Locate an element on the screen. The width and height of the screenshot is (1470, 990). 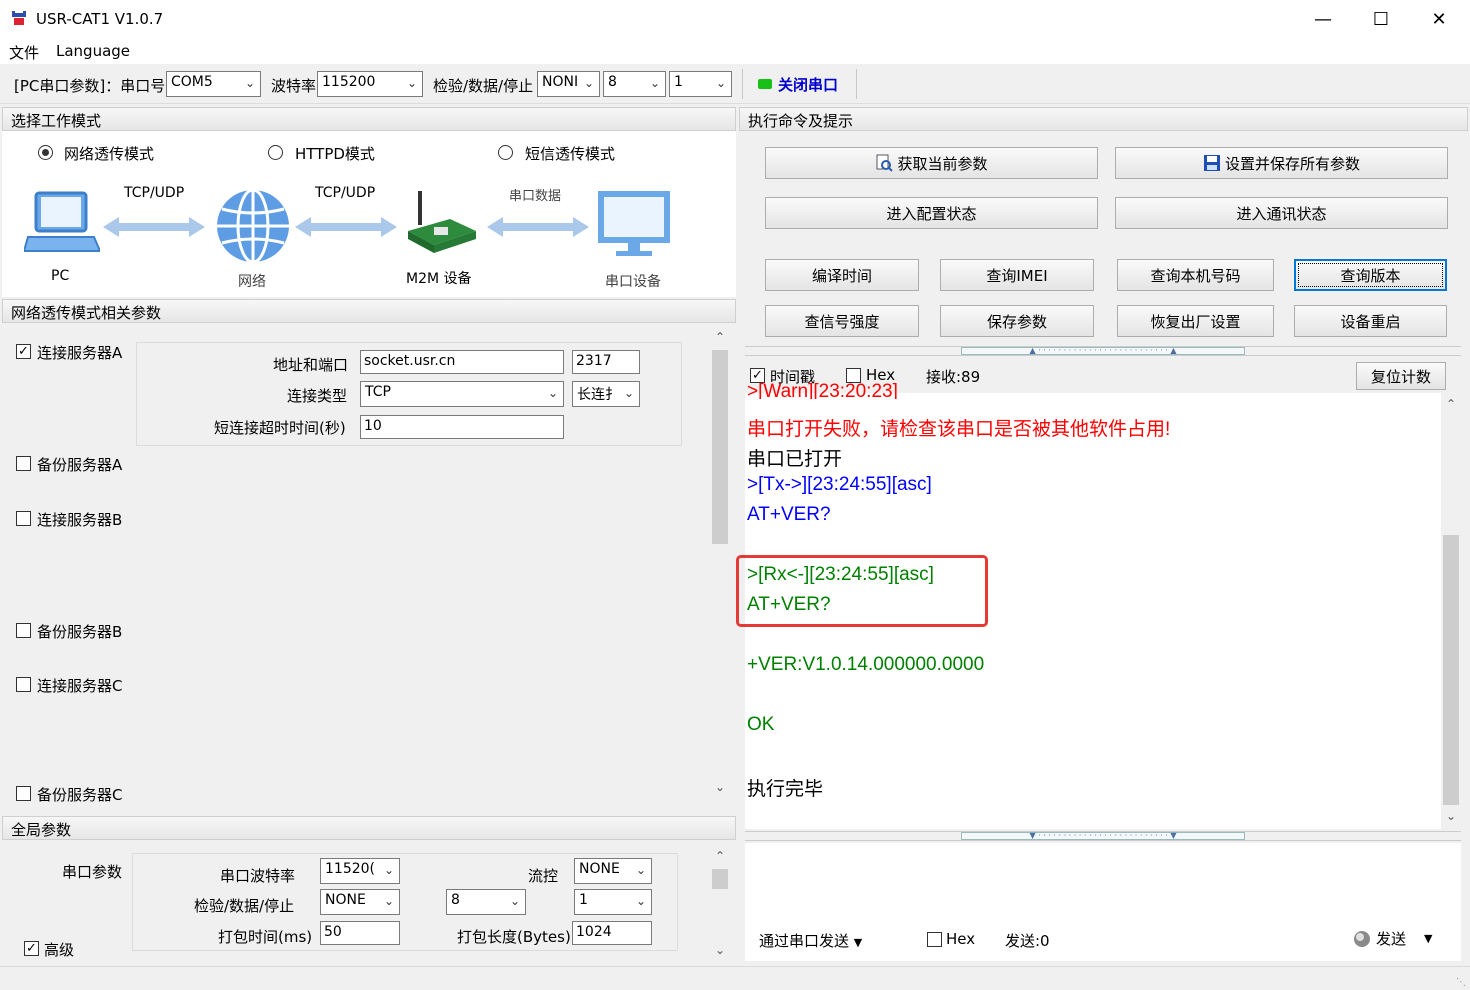
server-a-address-input: socket.usr.cn is located at coordinates (462, 362).